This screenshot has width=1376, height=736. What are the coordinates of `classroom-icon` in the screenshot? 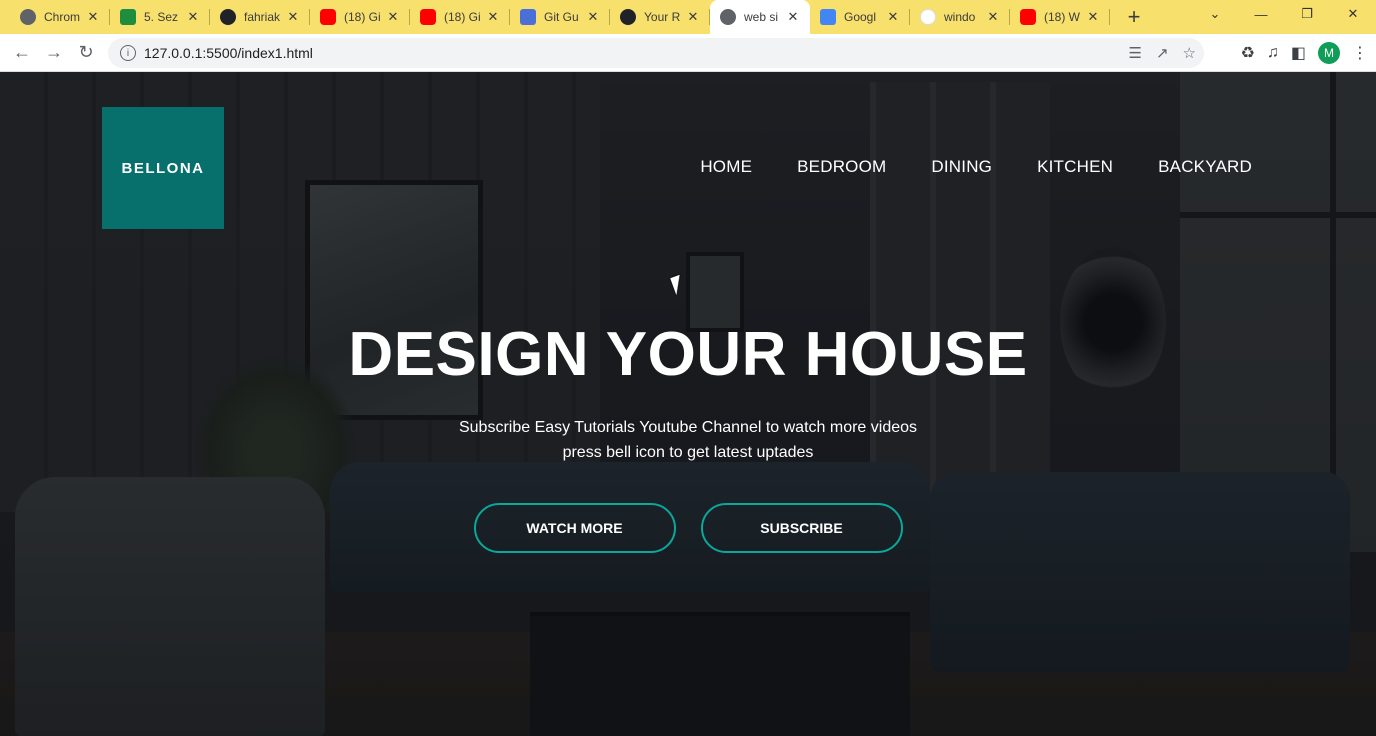 It's located at (128, 17).